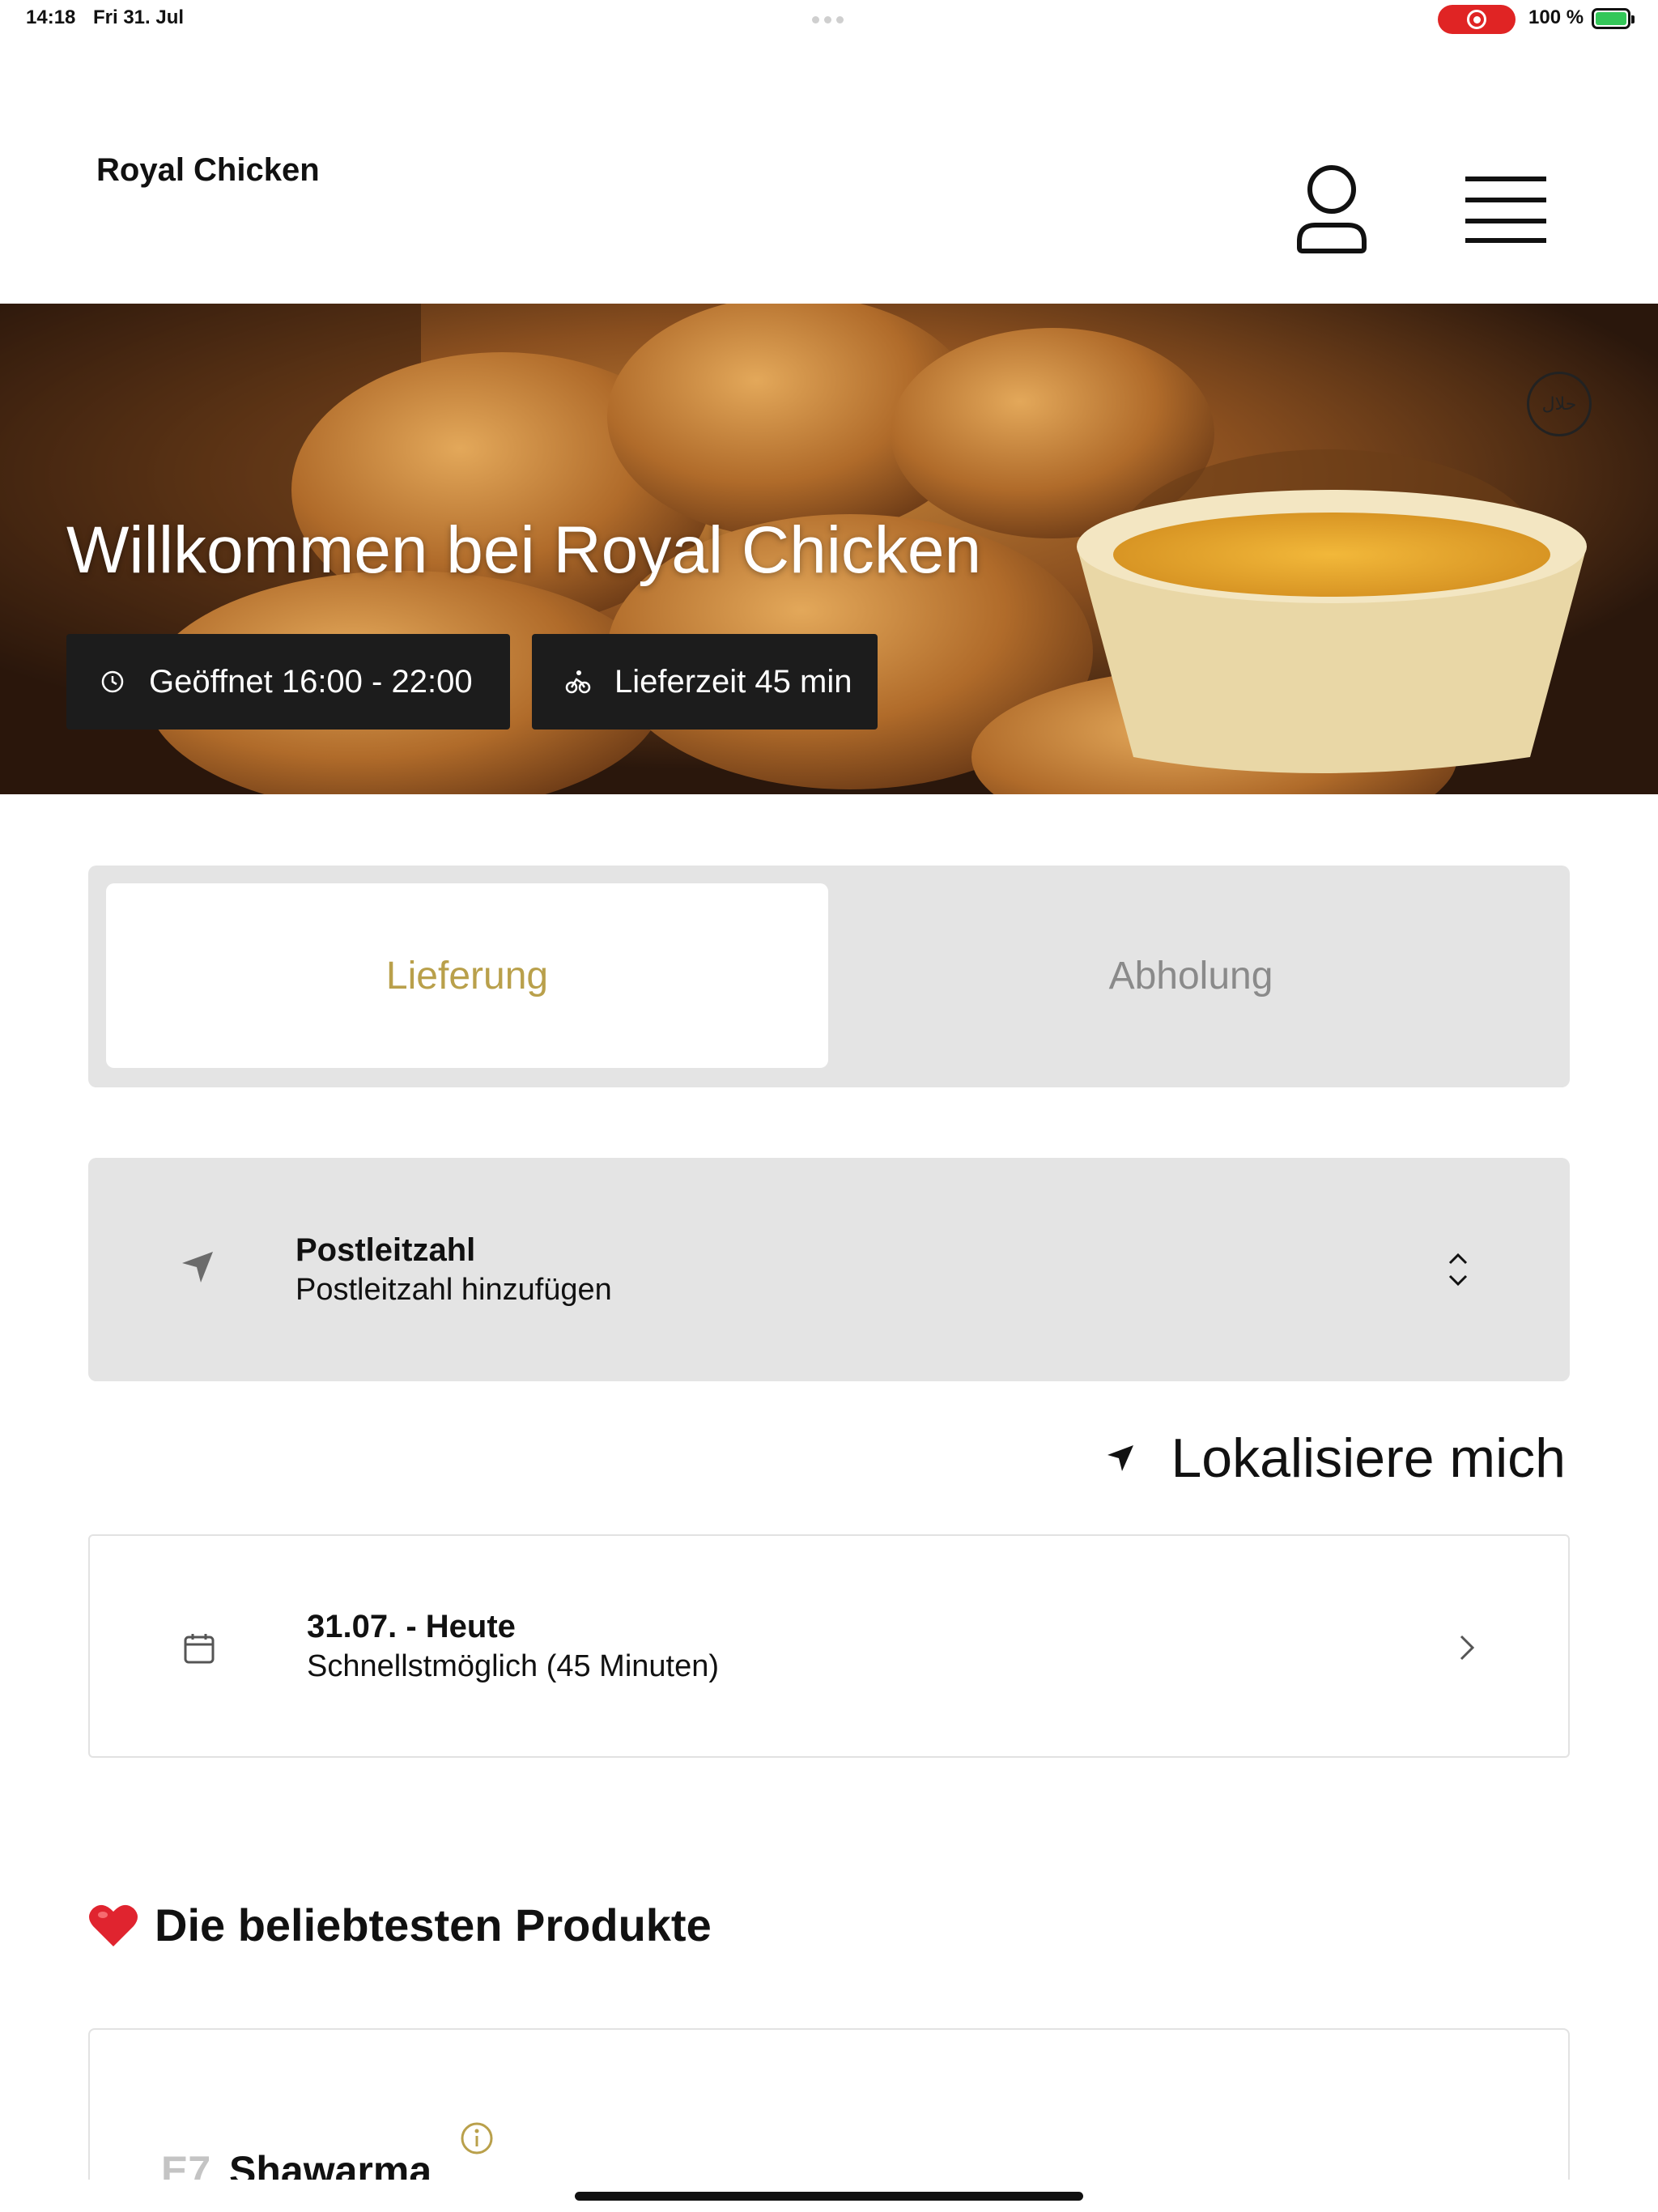 Image resolution: width=1658 pixels, height=2212 pixels. What do you see at coordinates (208, 170) in the screenshot?
I see `brand-title: Royal Chicken` at bounding box center [208, 170].